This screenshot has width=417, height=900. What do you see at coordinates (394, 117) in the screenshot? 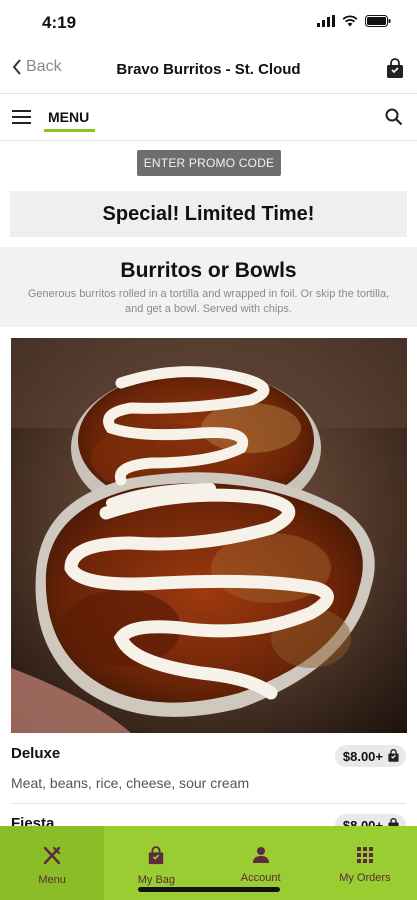
I see `search-icon` at bounding box center [394, 117].